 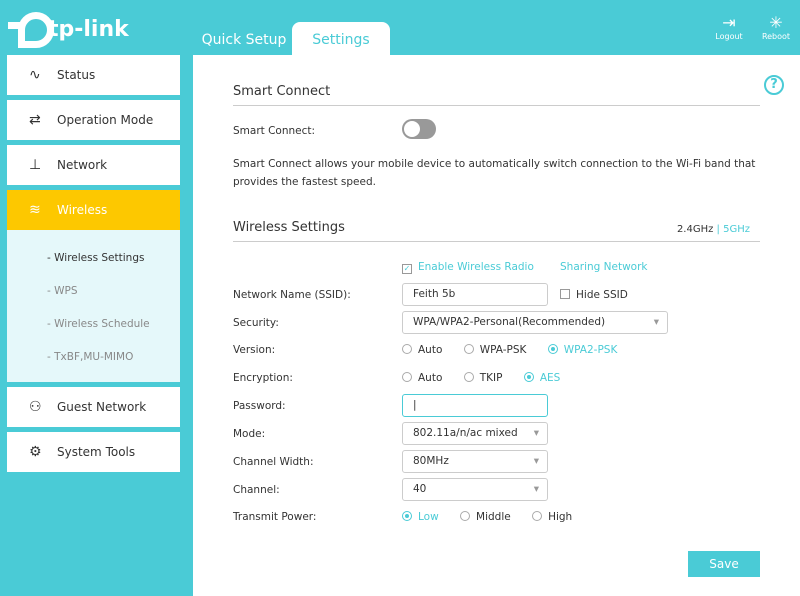 I want to click on gear-icon: ⚙, so click(x=35, y=452).